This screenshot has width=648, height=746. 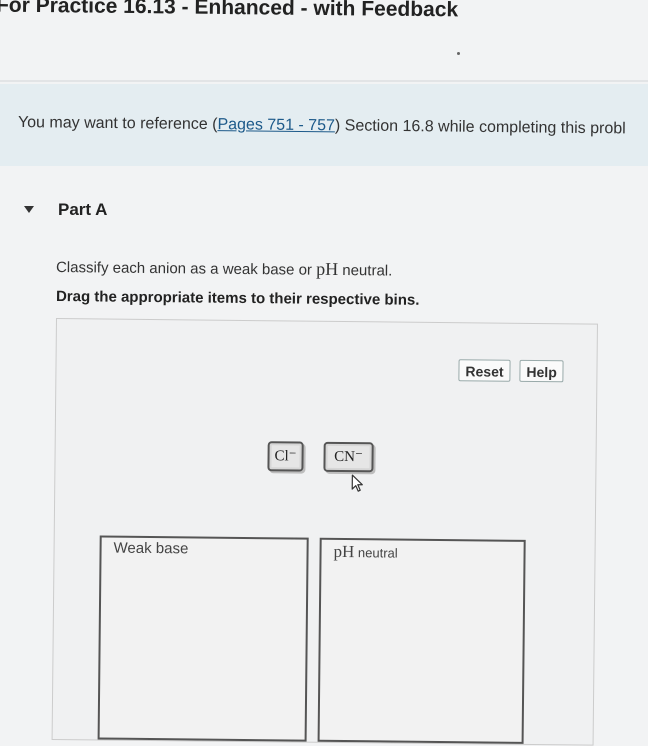 What do you see at coordinates (29, 209) in the screenshot?
I see `triangle-down-icon` at bounding box center [29, 209].